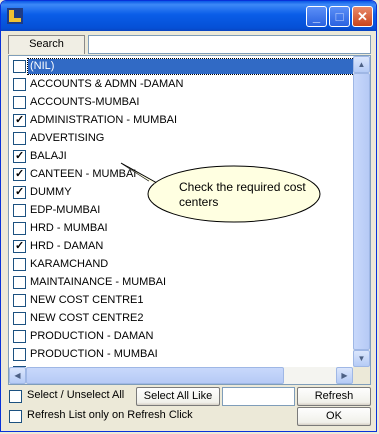 The image size is (379, 434). Describe the element at coordinates (46, 44) in the screenshot. I see `search-tab: Search` at that location.